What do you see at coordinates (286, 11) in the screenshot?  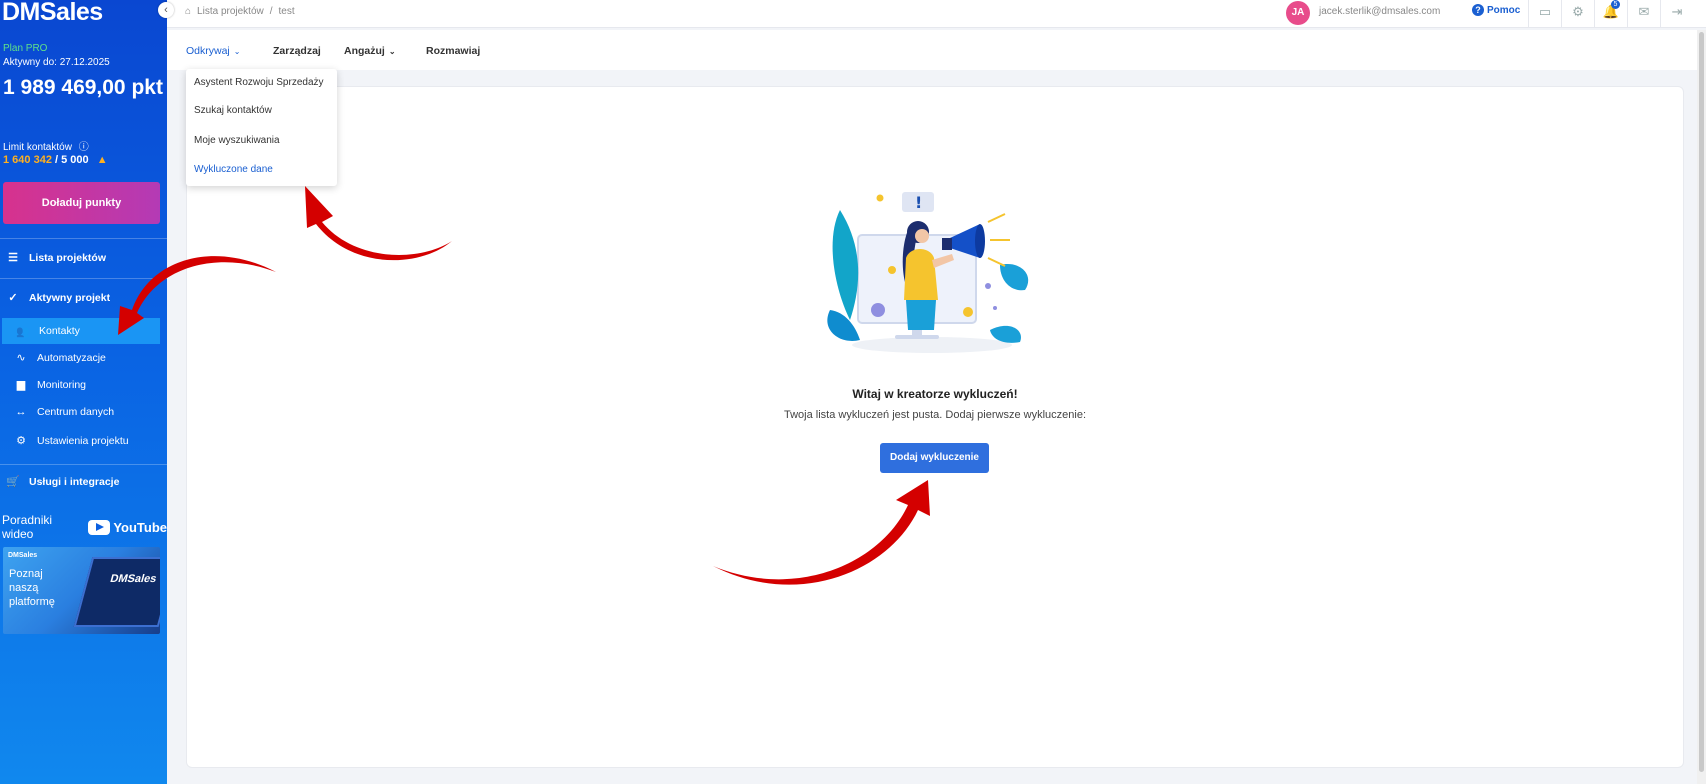 I see `breadcrumb-current: test` at bounding box center [286, 11].